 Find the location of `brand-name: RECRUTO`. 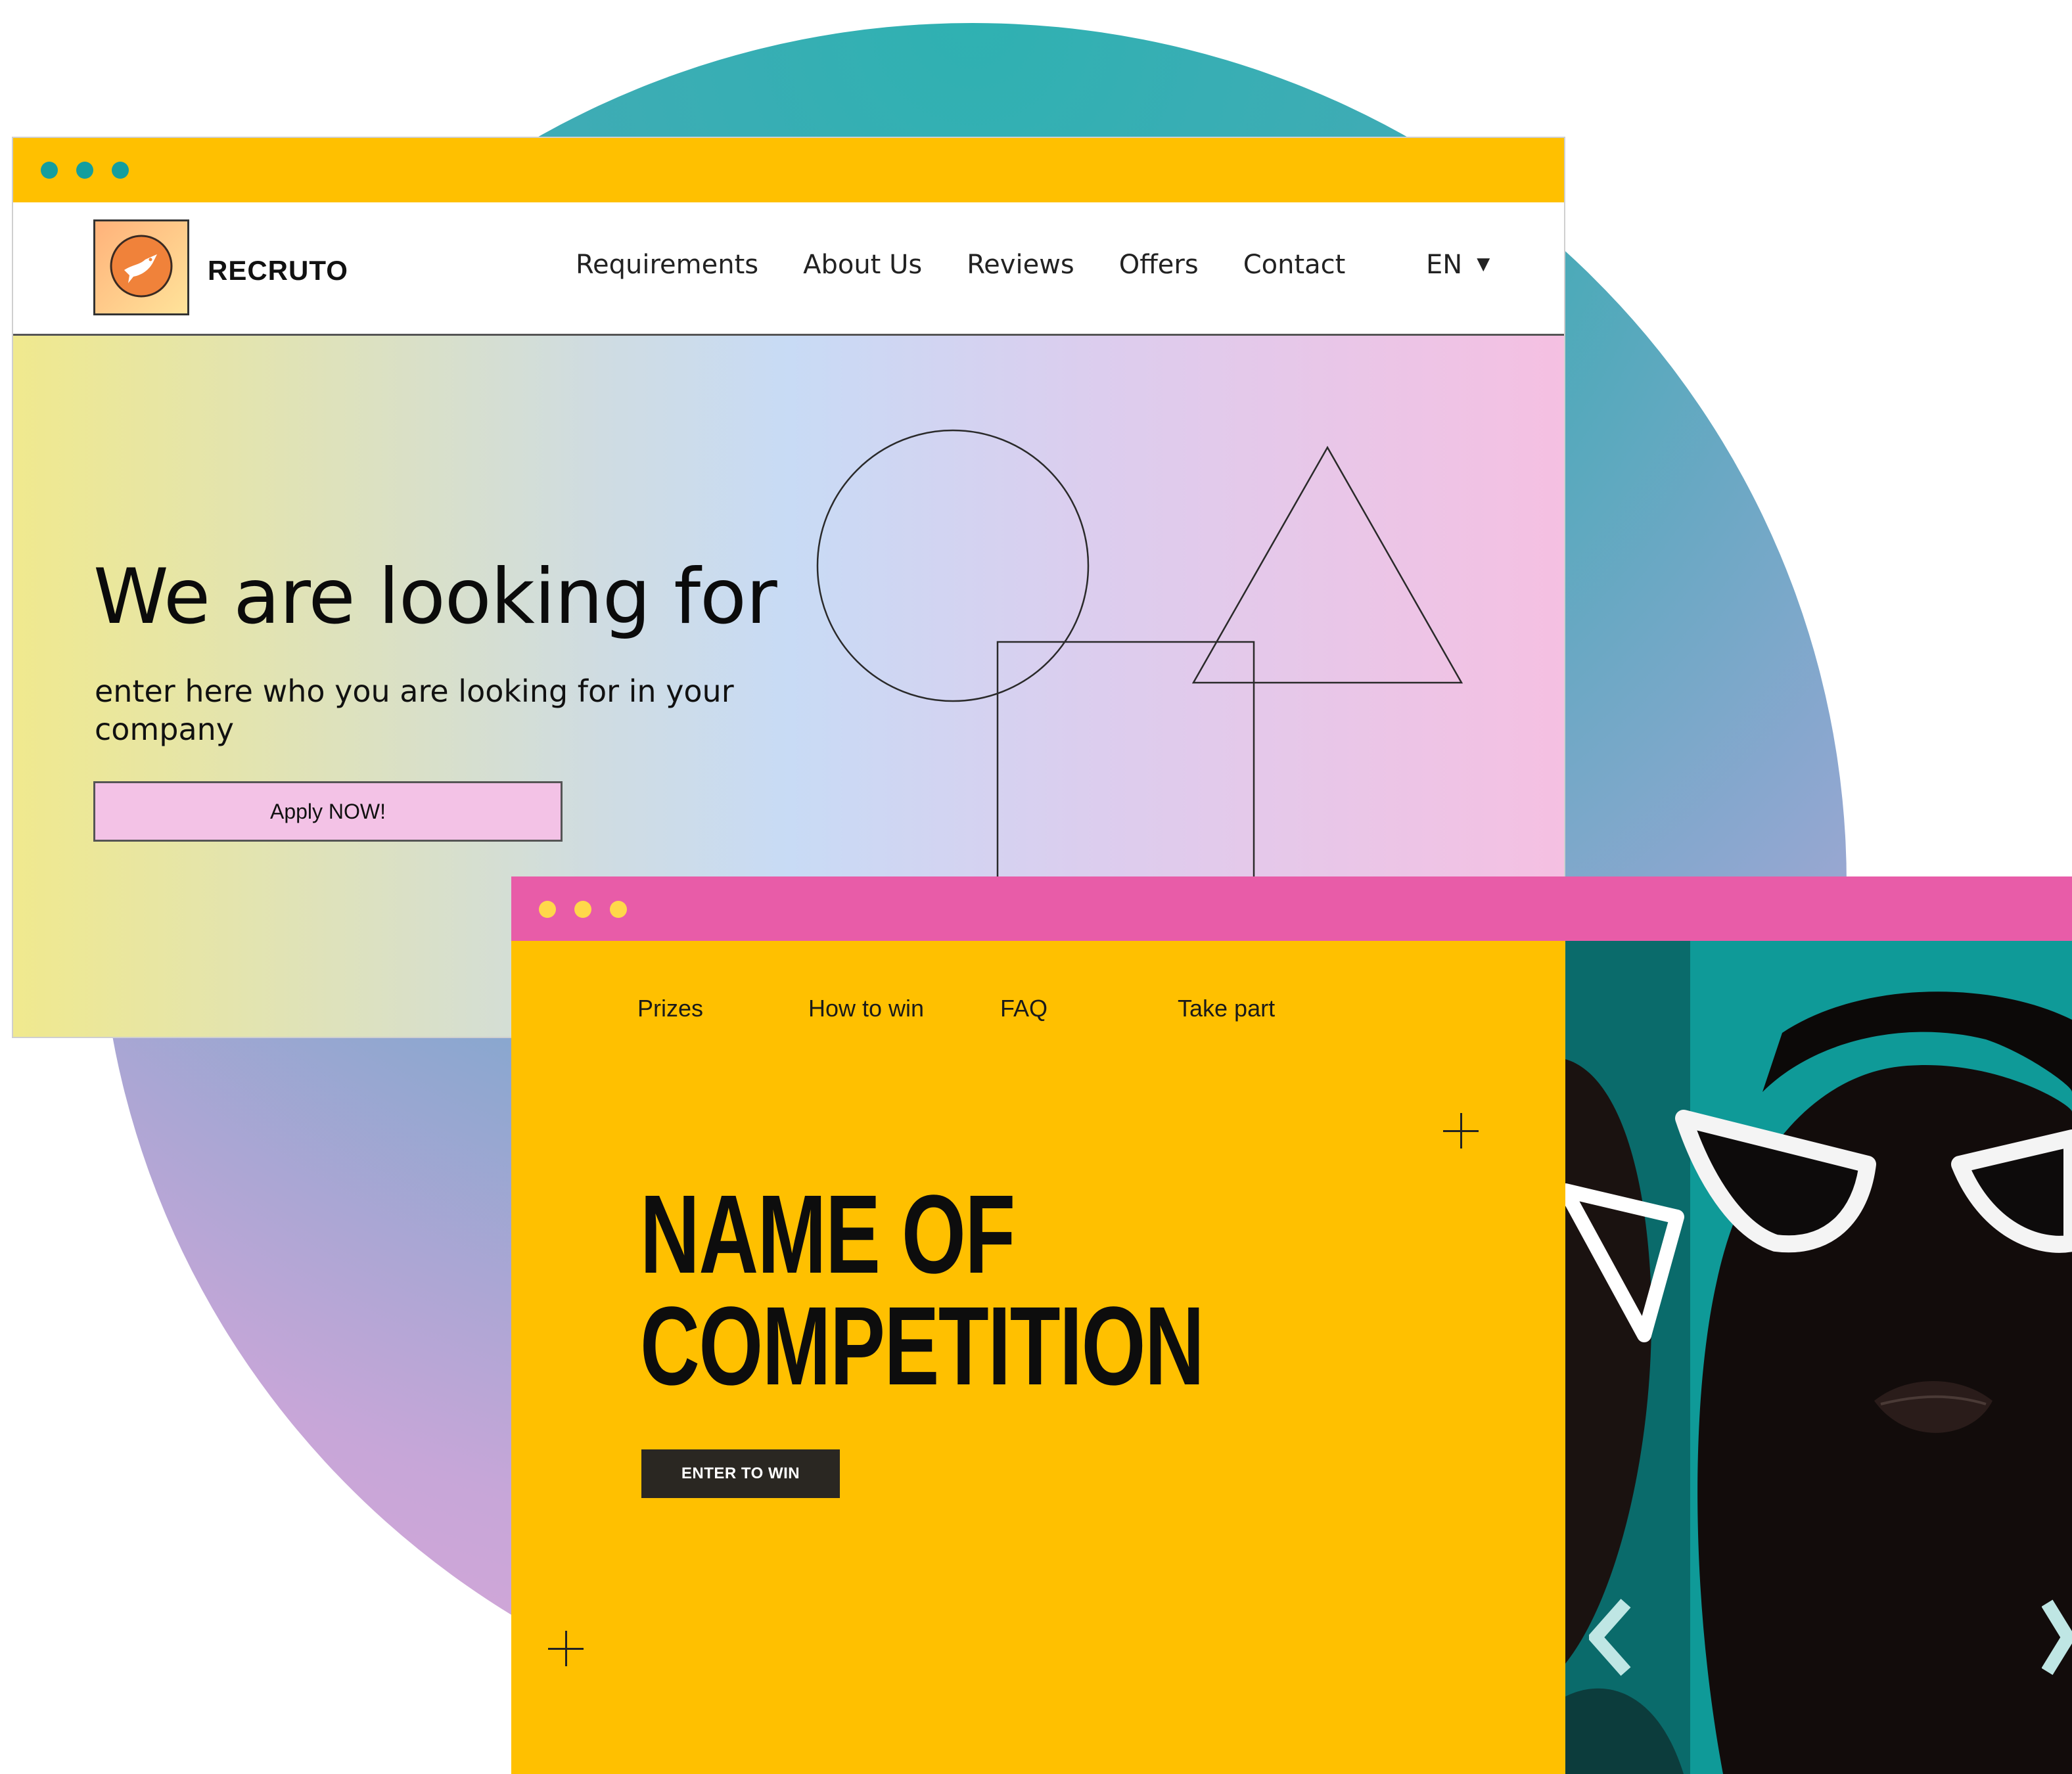

brand-name: RECRUTO is located at coordinates (278, 270).